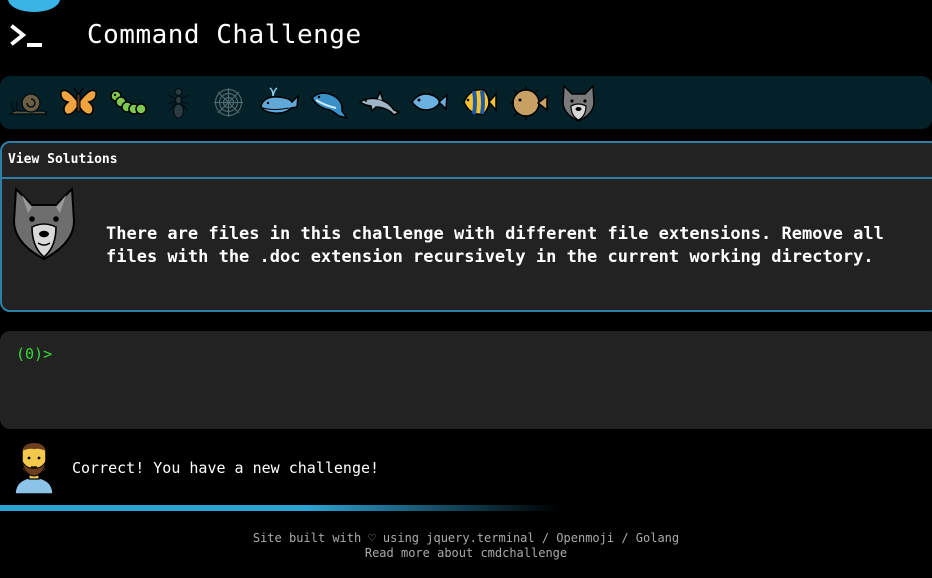  I want to click on blowfish-icon, so click(528, 102).